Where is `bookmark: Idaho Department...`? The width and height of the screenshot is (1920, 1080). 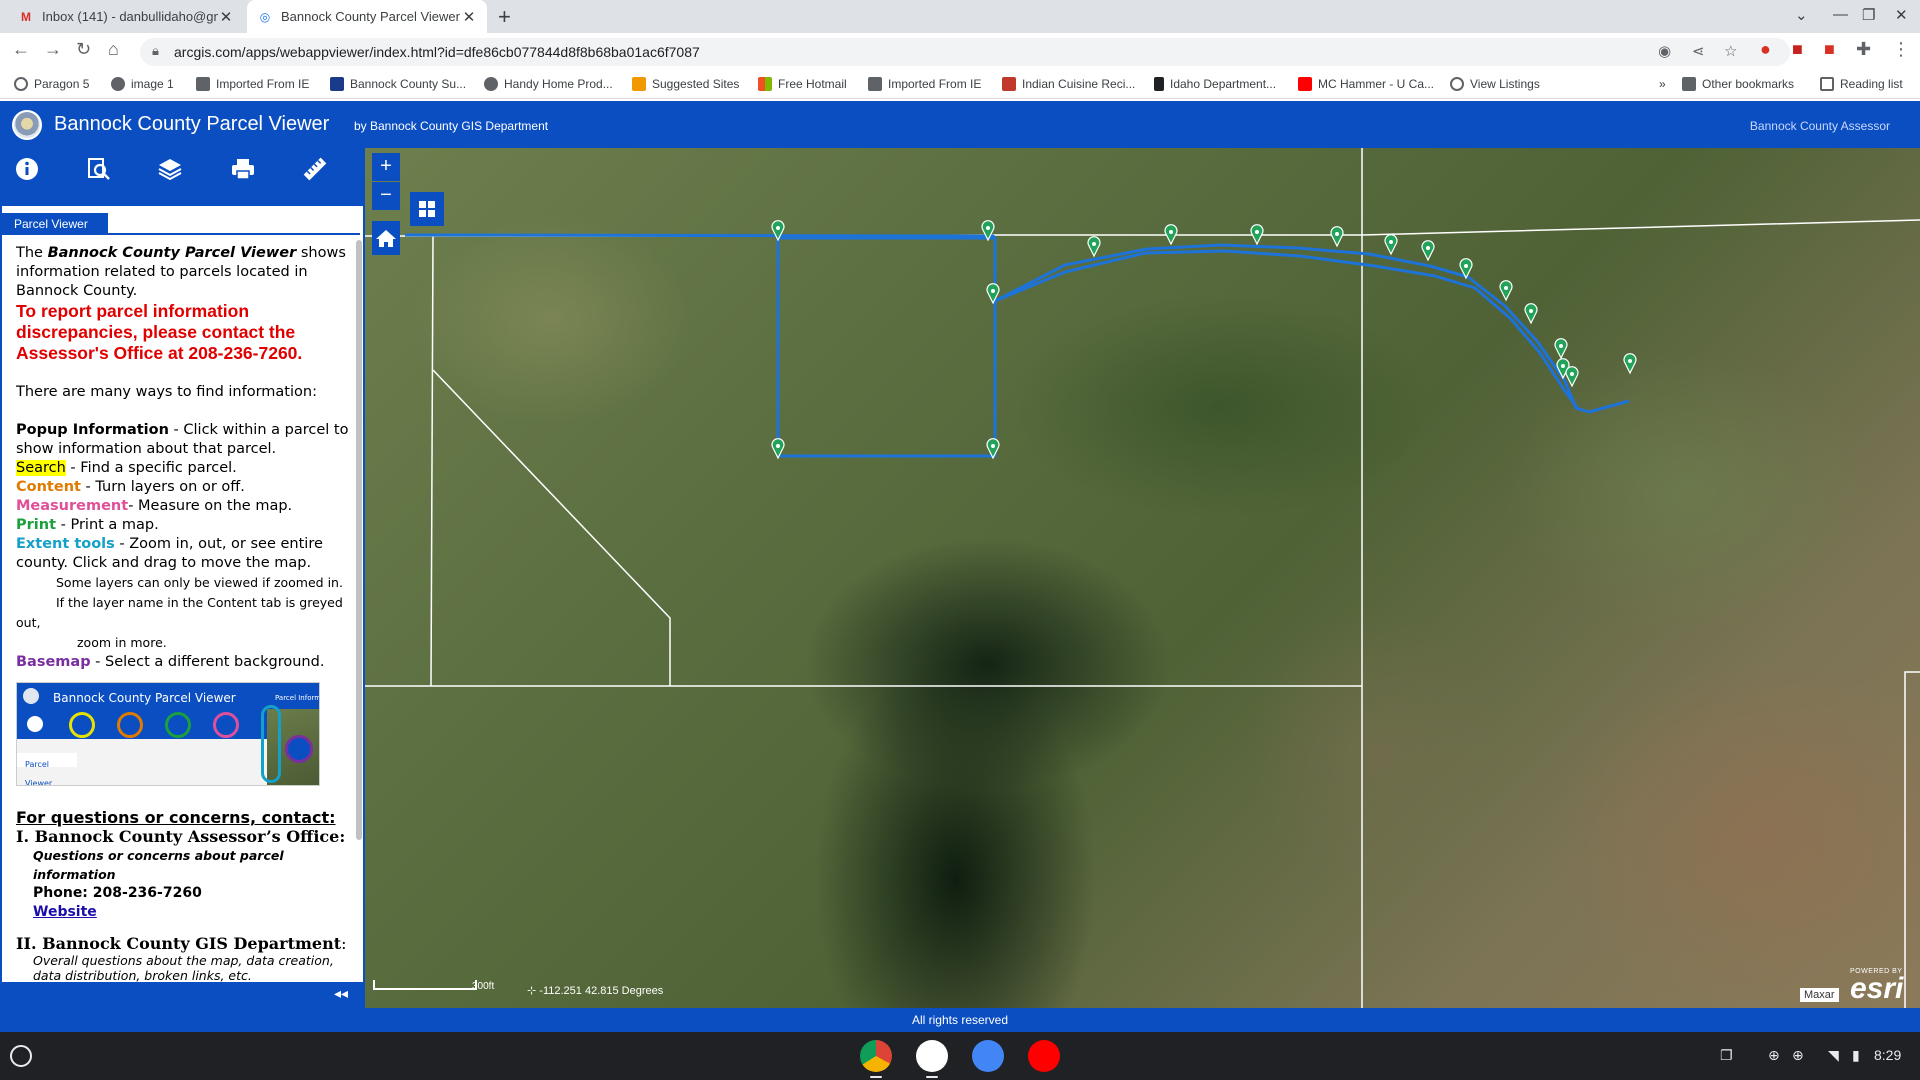 bookmark: Idaho Department... is located at coordinates (1215, 84).